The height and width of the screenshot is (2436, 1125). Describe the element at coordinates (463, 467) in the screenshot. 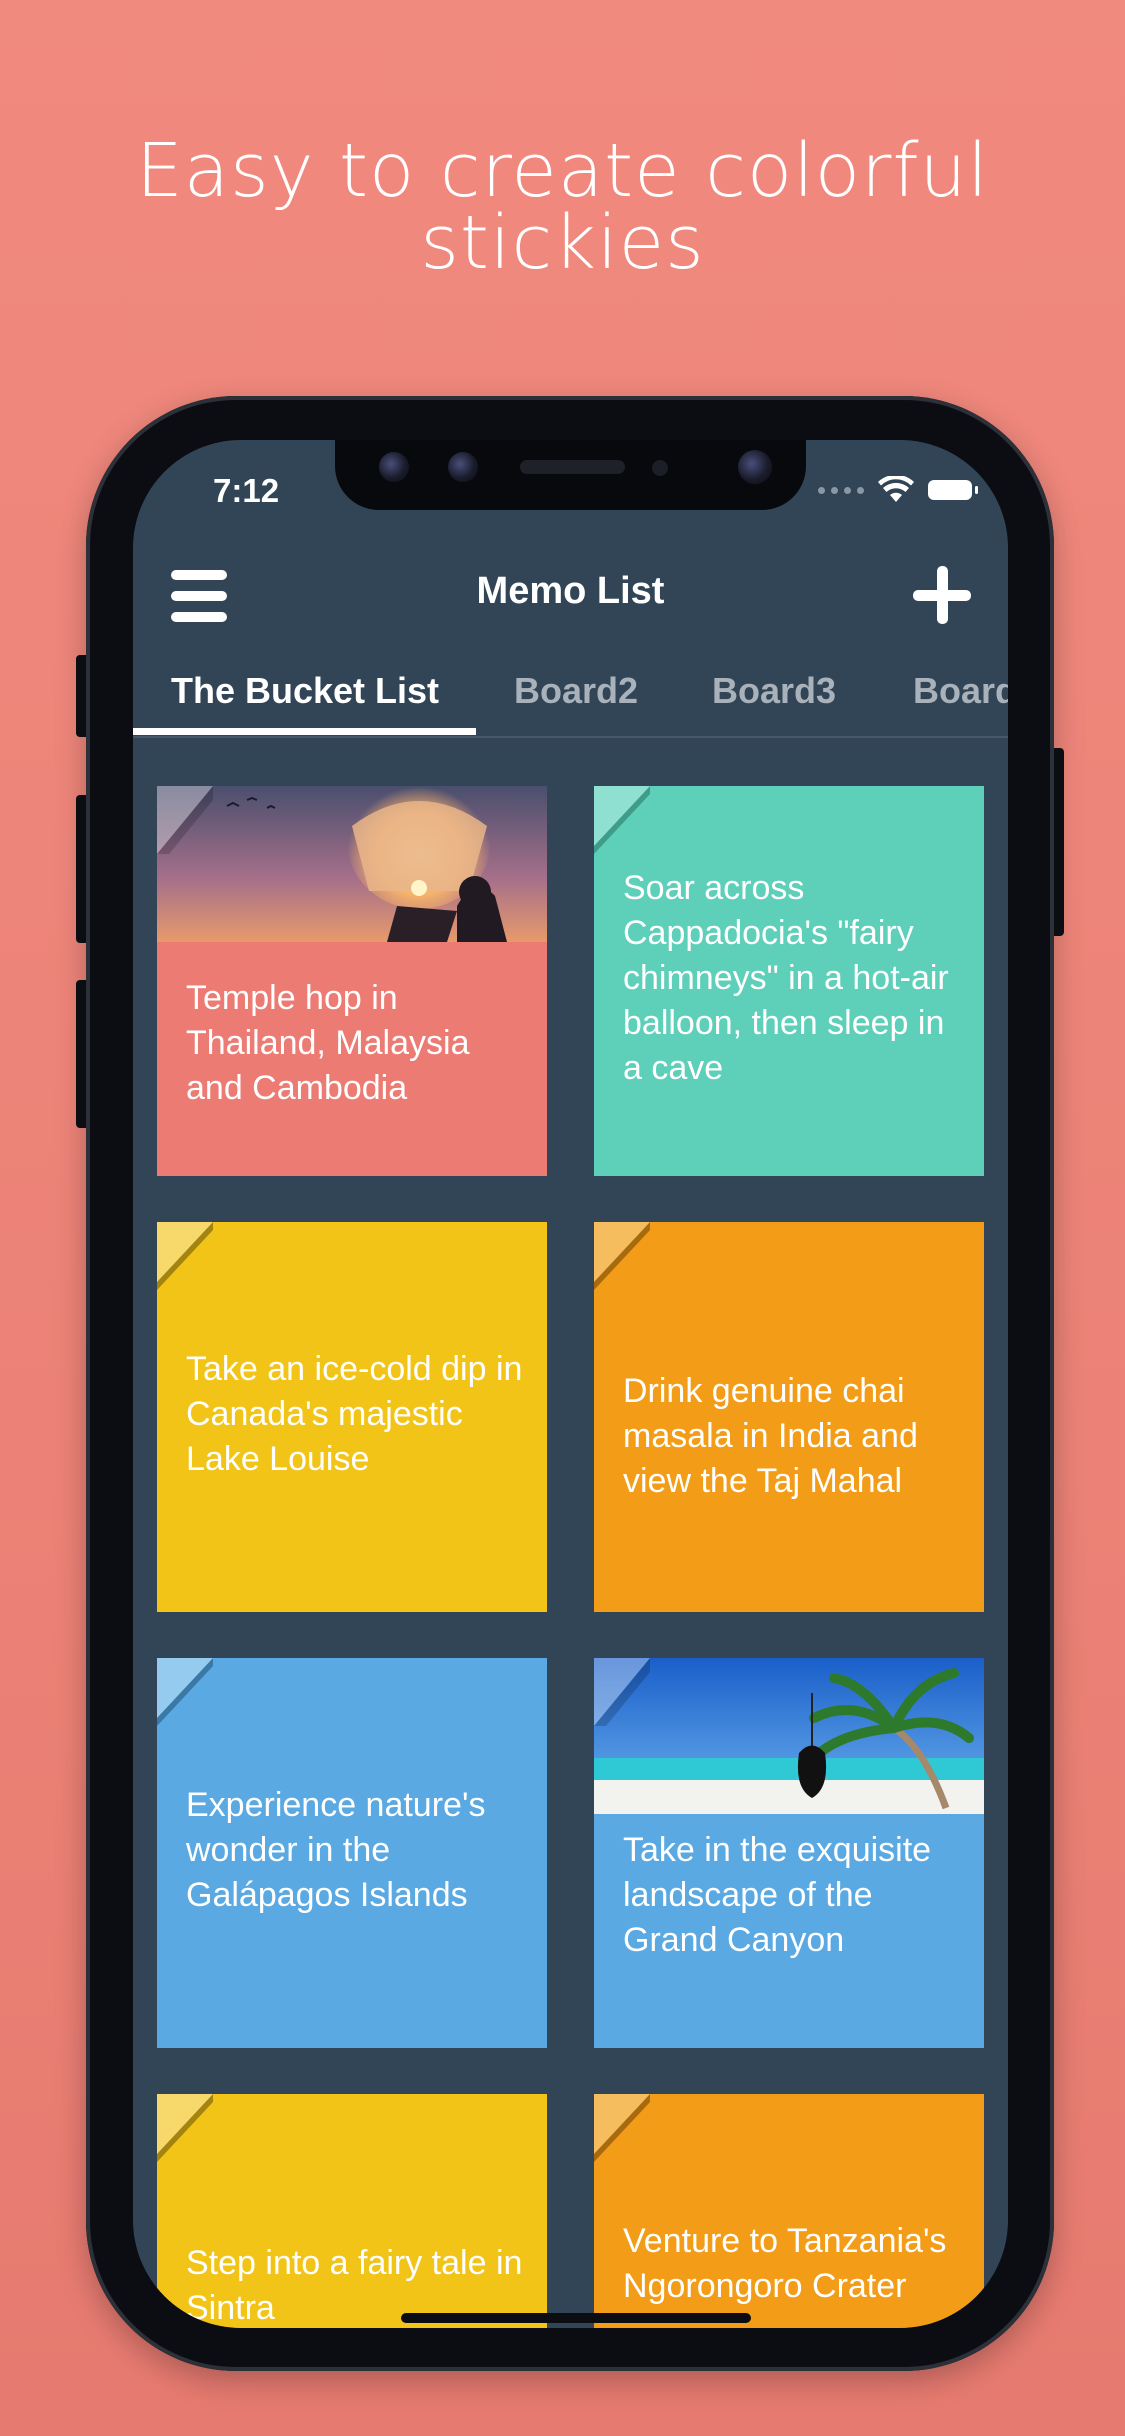

I see `ir-camera-icon` at that location.